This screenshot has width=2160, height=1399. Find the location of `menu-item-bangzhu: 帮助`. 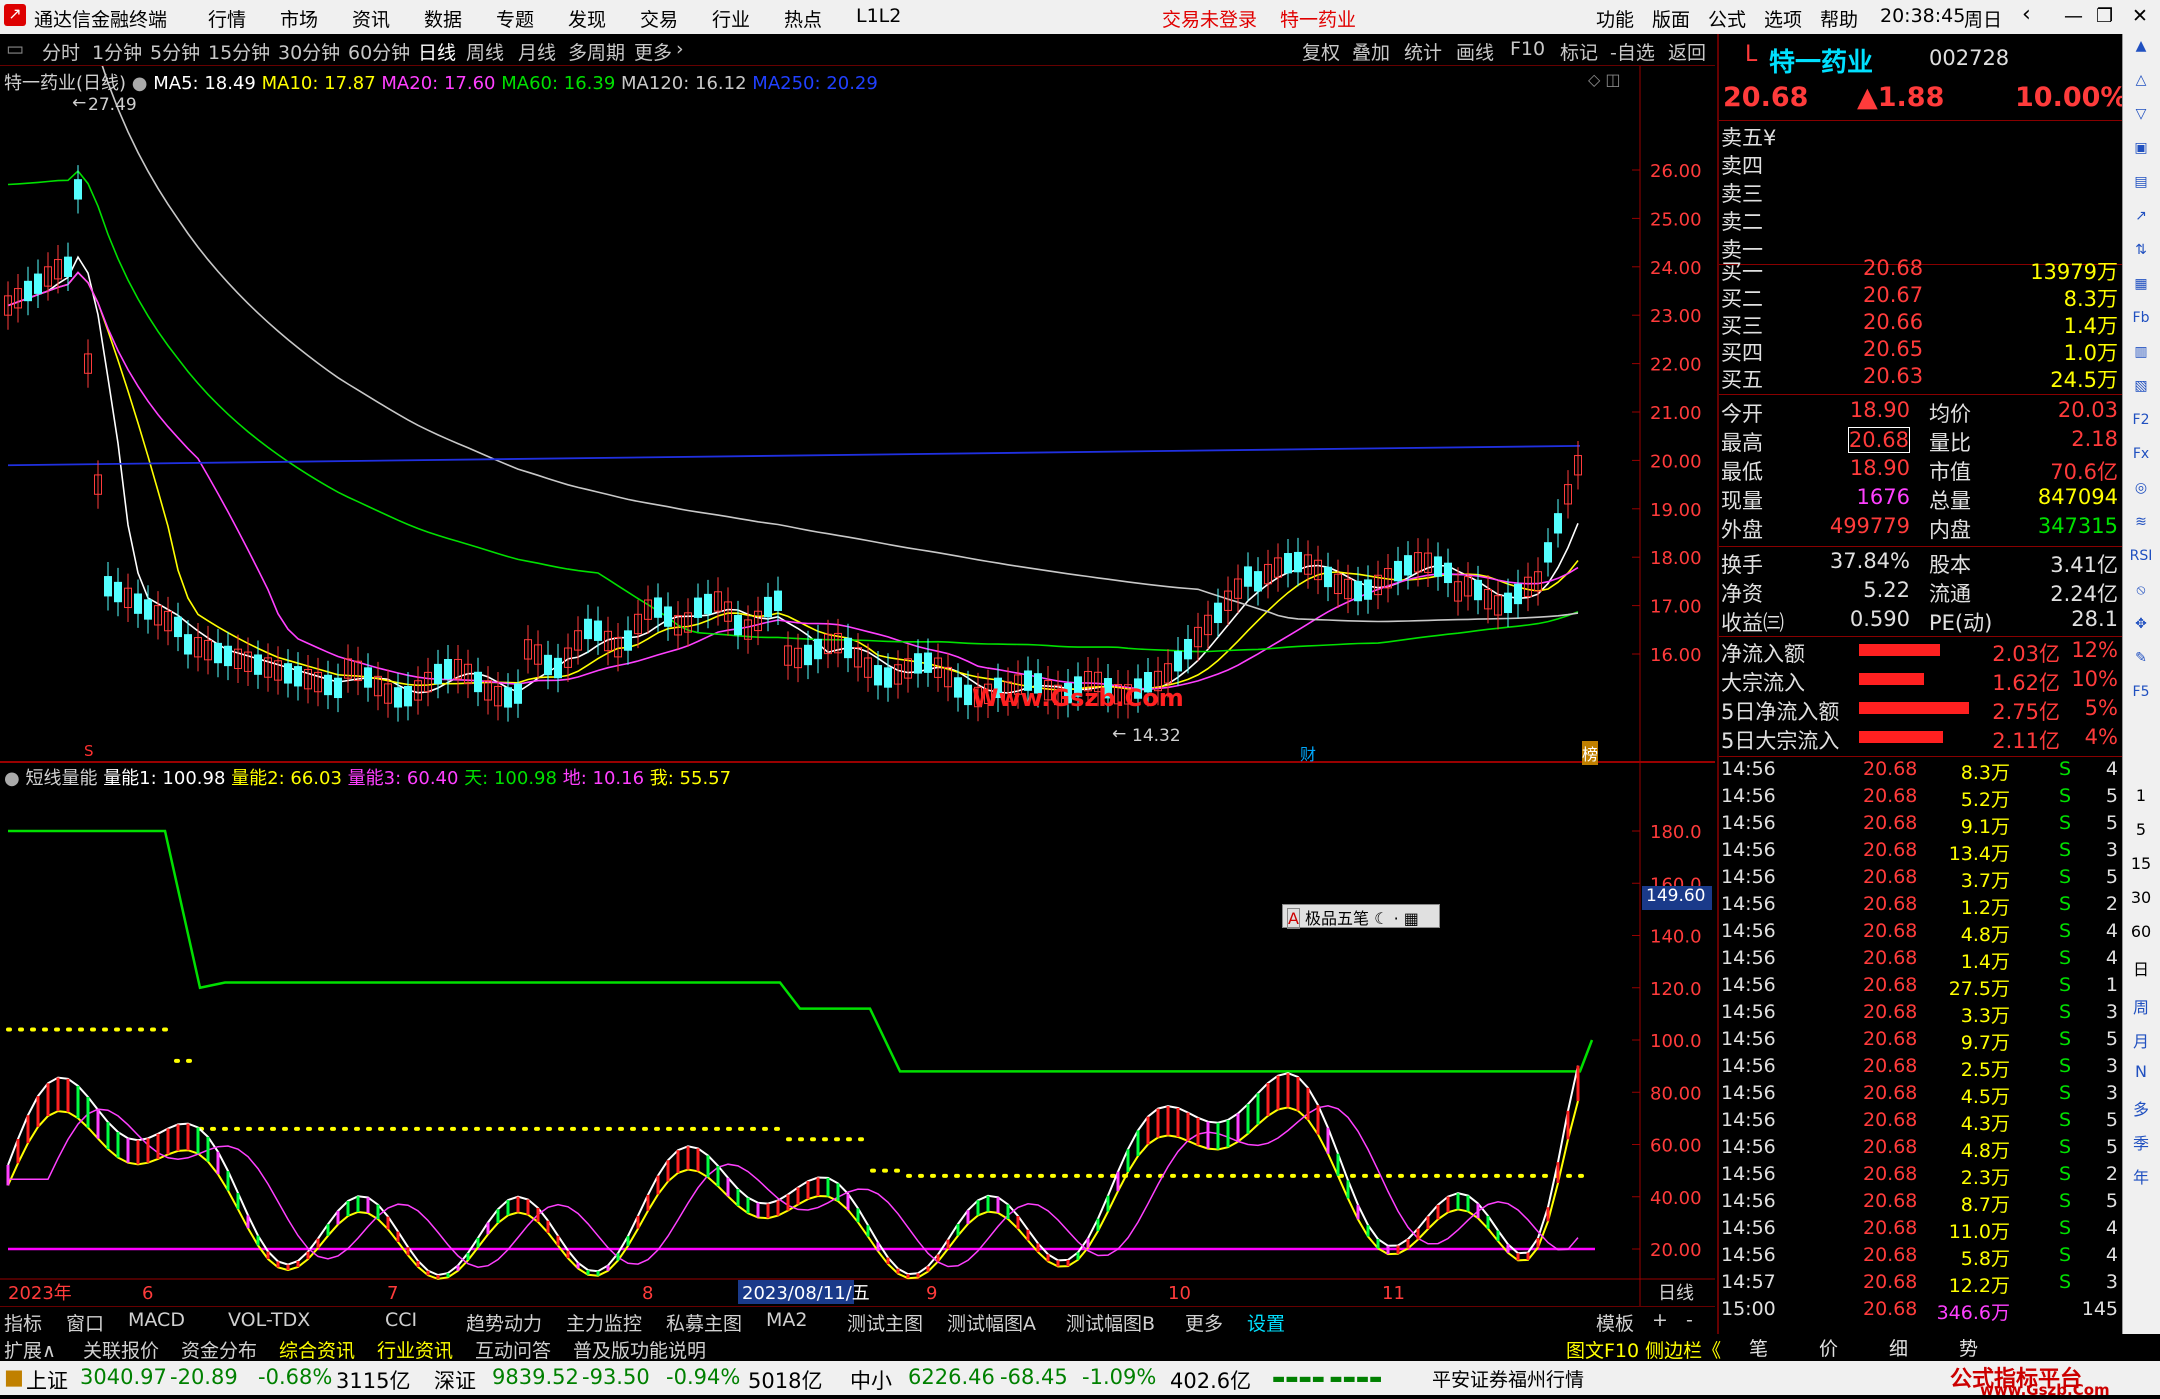

menu-item-bangzhu: 帮助 is located at coordinates (1839, 18).